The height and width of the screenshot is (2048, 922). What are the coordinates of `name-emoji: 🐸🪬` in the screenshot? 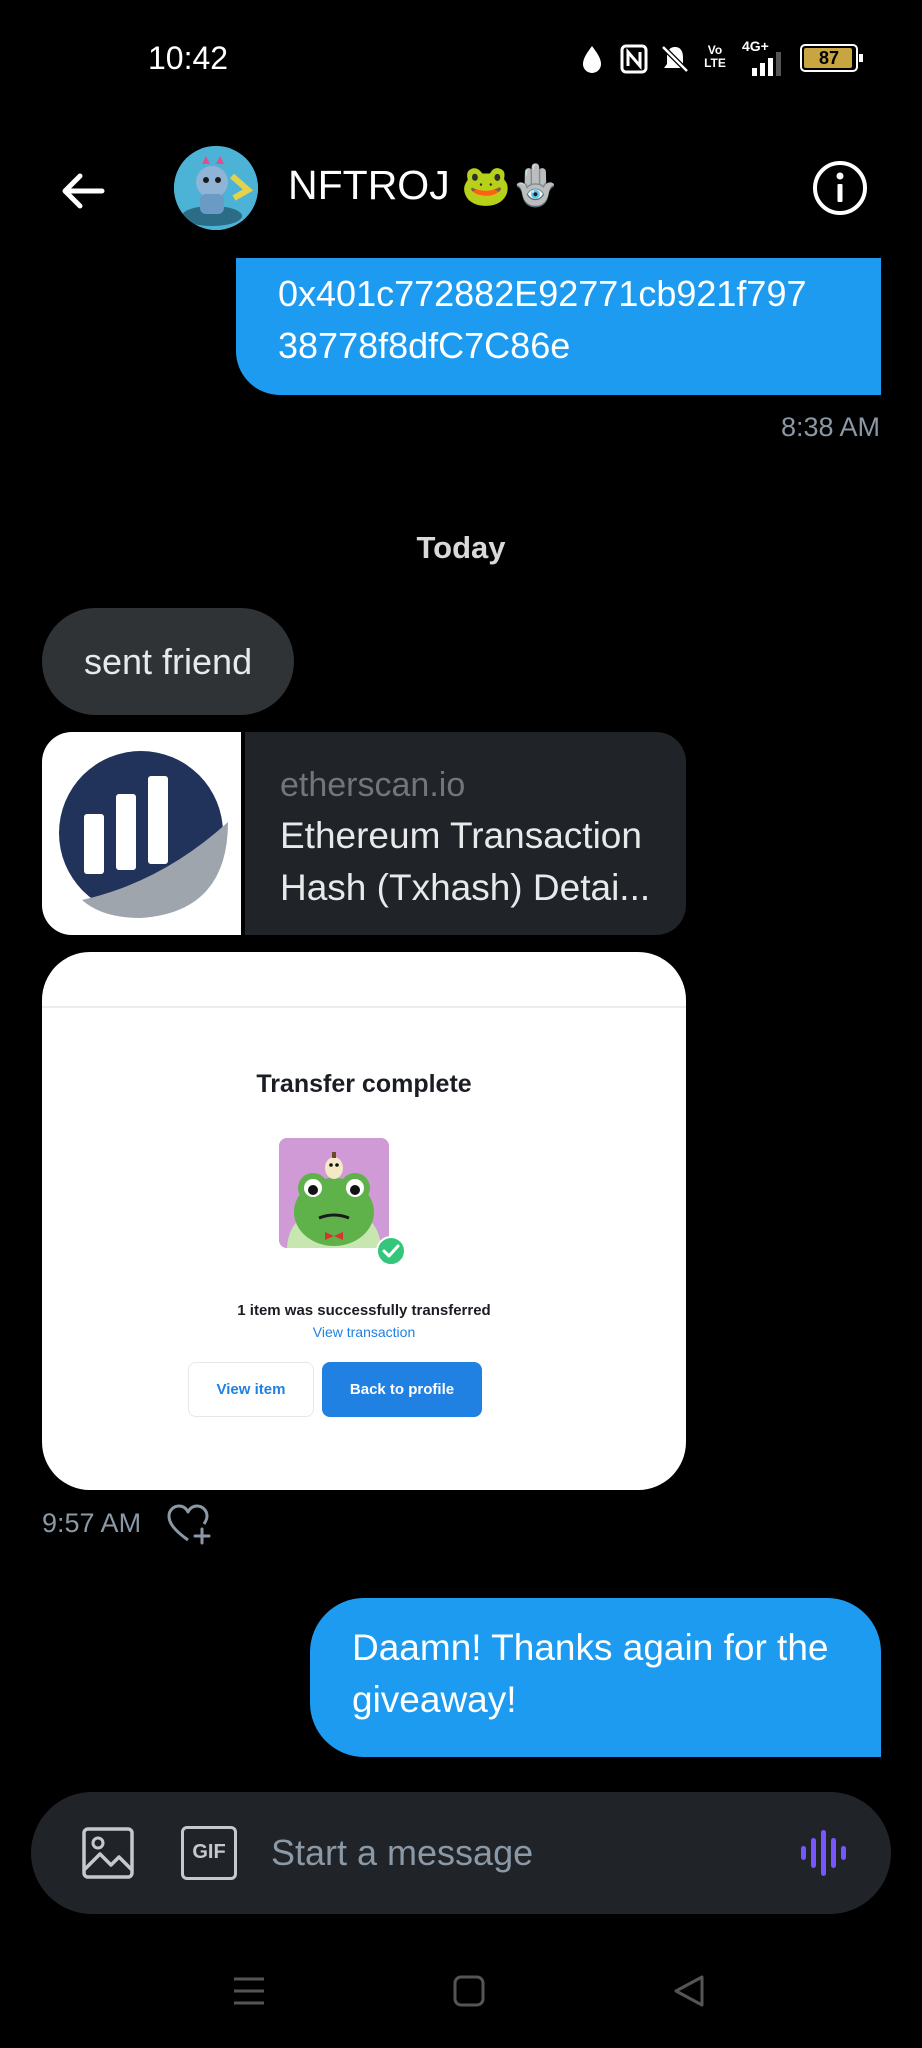 It's located at (511, 186).